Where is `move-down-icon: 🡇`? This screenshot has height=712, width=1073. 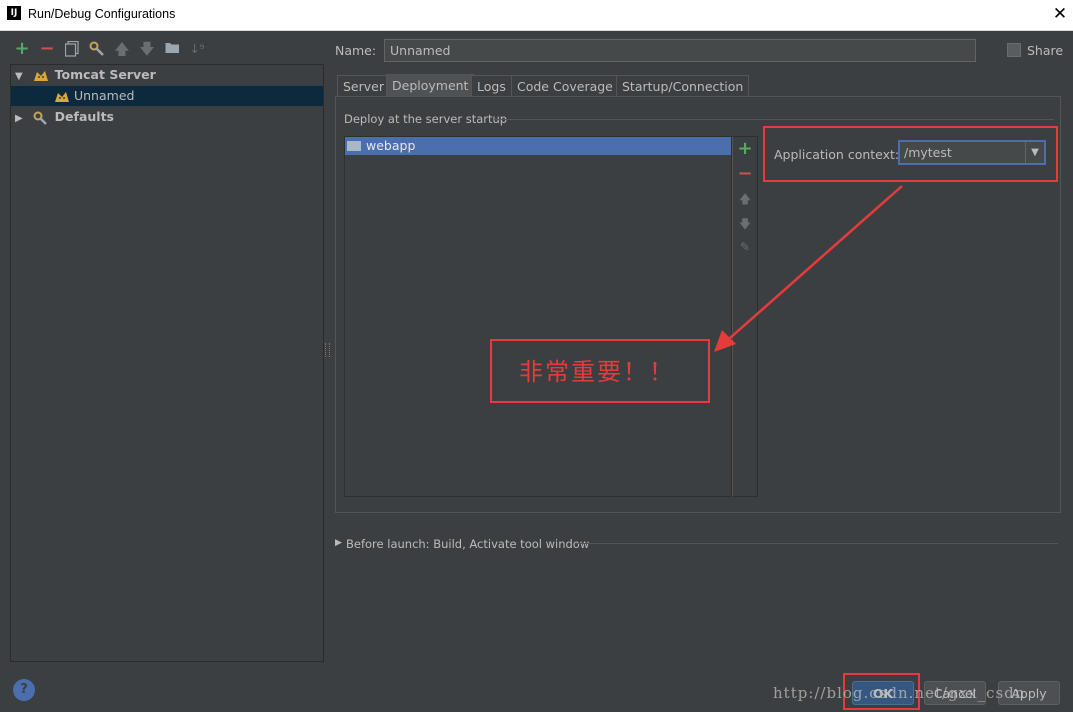 move-down-icon: 🡇 is located at coordinates (147, 49).